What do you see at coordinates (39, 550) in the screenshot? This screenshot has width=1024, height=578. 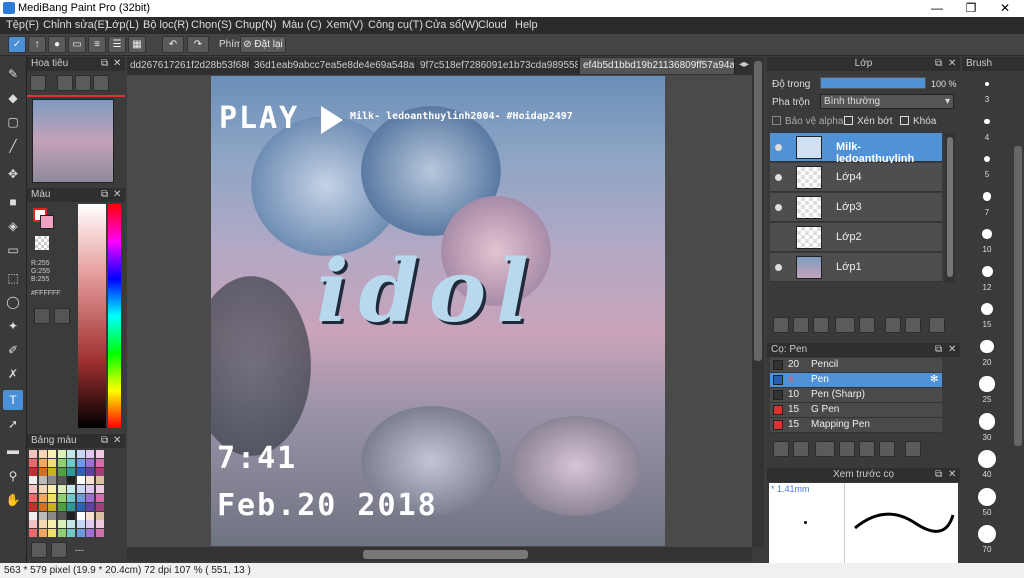 I see `new-palette-icon` at bounding box center [39, 550].